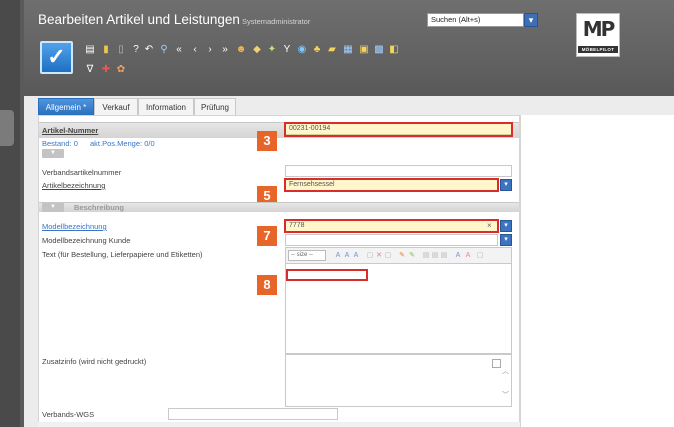 The width and height of the screenshot is (674, 427). Describe the element at coordinates (121, 50) in the screenshot. I see `trash-icon: ▯` at that location.